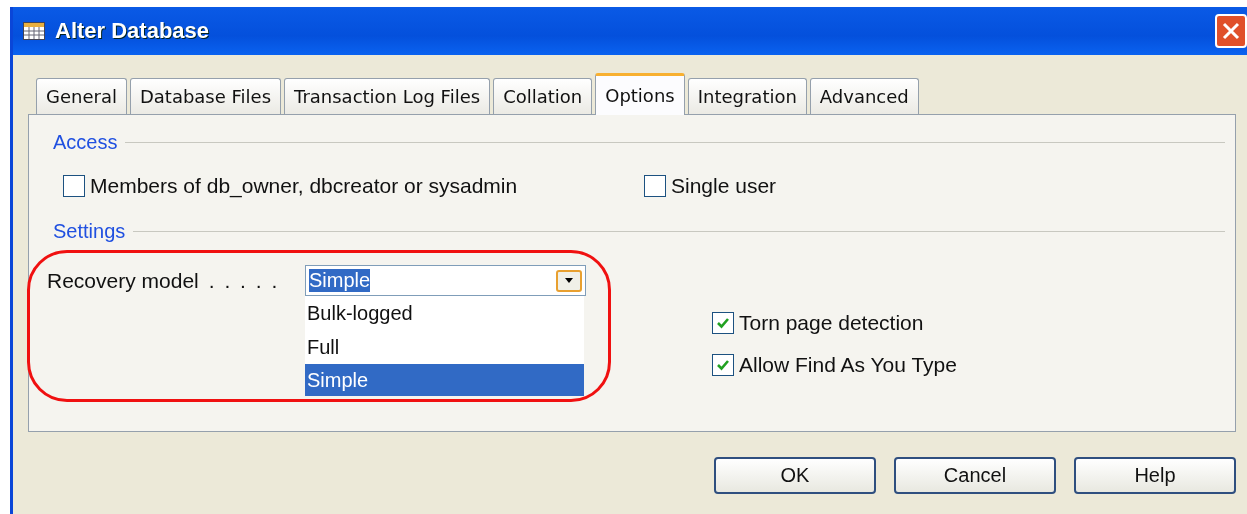  Describe the element at coordinates (340, 280) in the screenshot. I see `dropdown-value: Simple` at that location.